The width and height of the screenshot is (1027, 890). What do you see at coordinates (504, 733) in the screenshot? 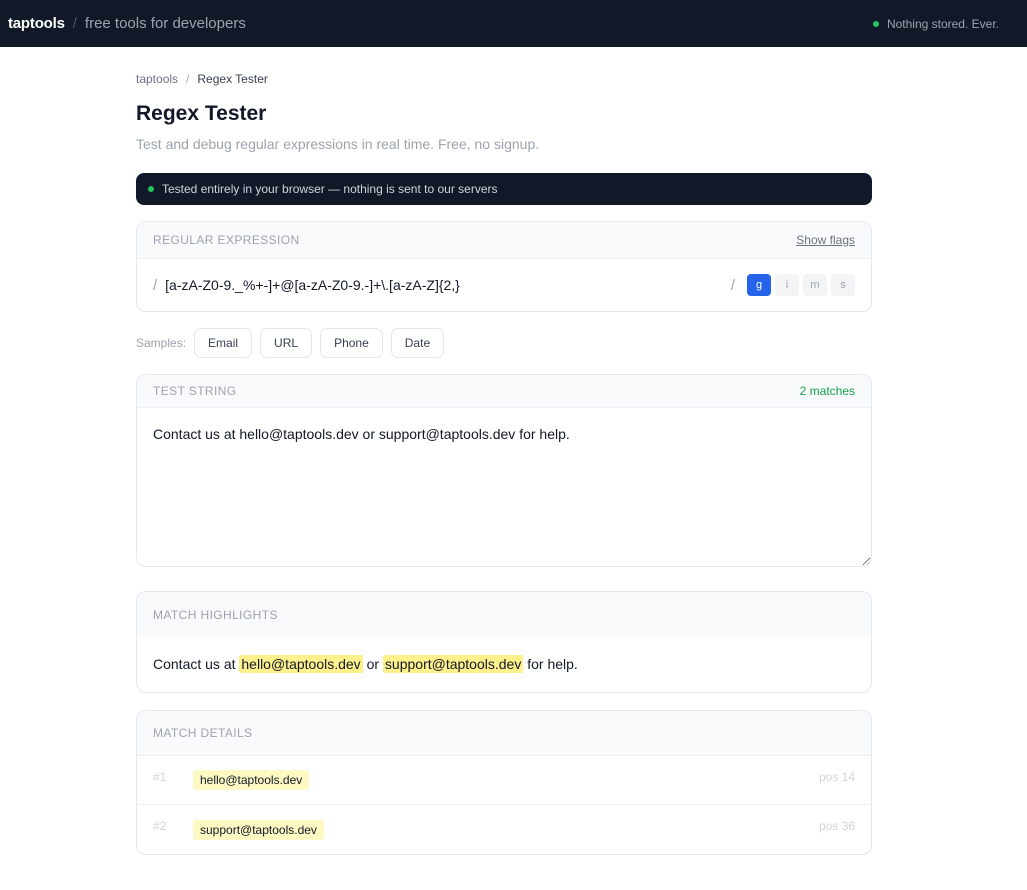
I see `match-details-header: Match Details` at bounding box center [504, 733].